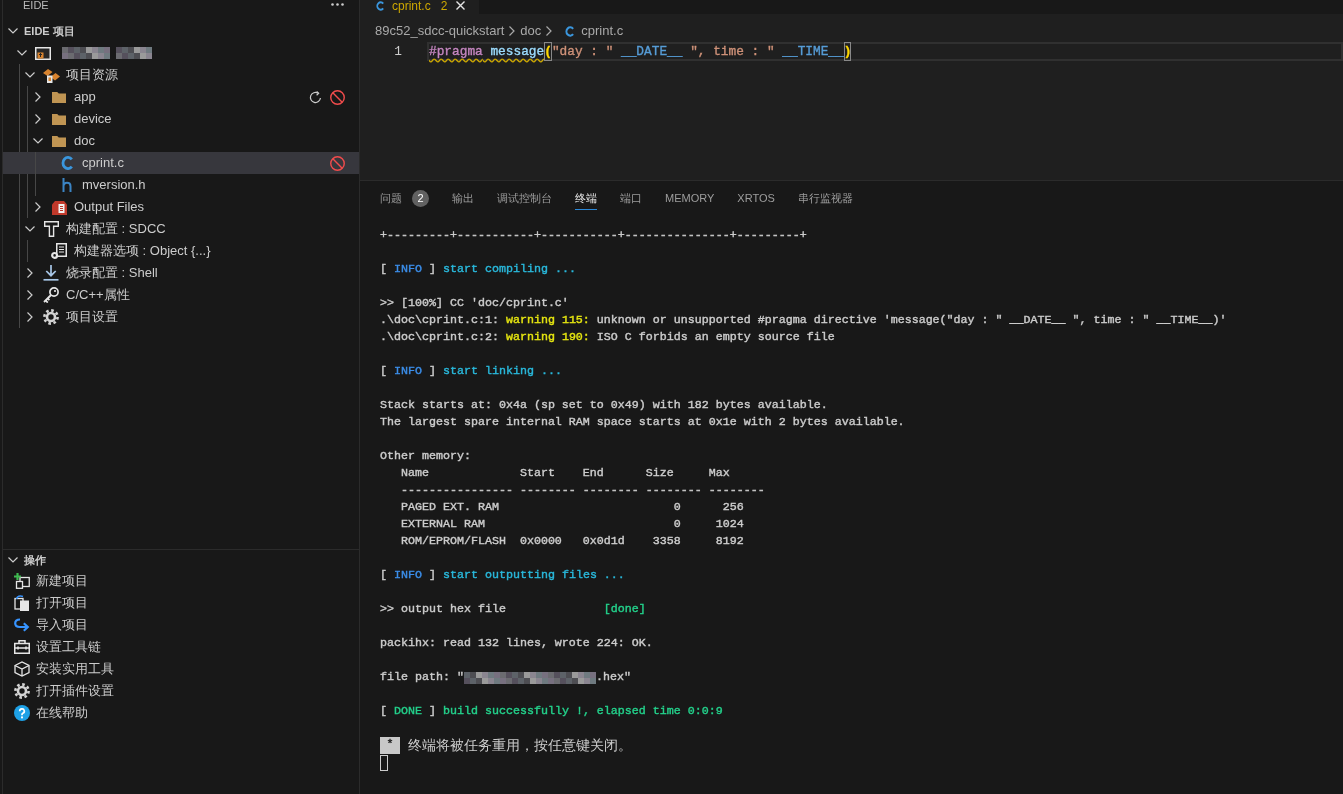  What do you see at coordinates (181, 75) in the screenshot?
I see `tree-item: 项目资源` at bounding box center [181, 75].